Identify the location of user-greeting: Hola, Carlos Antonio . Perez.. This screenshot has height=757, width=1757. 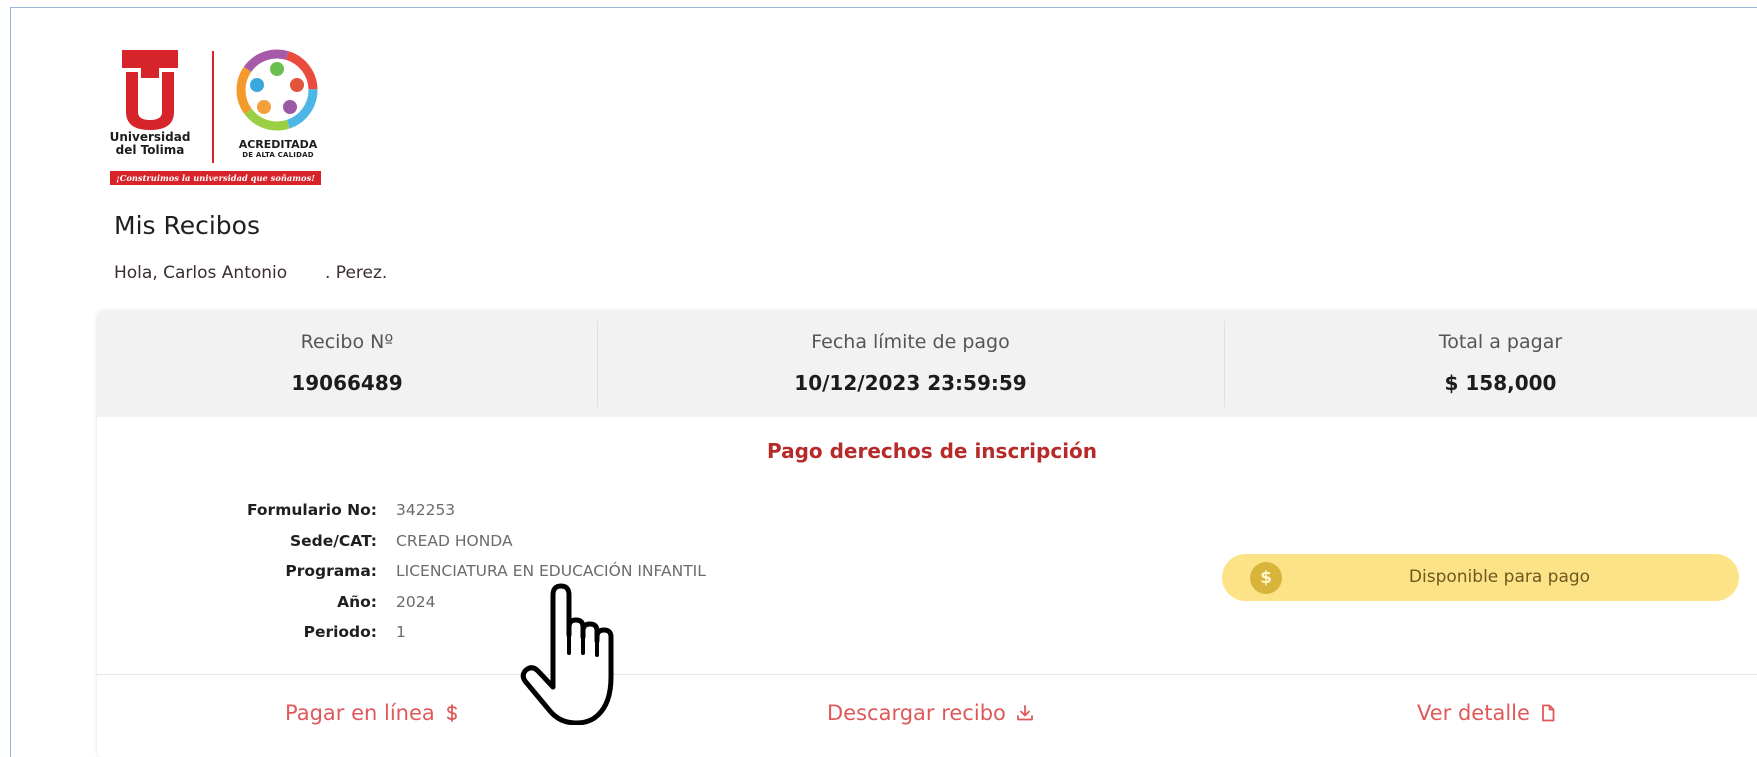
(250, 273).